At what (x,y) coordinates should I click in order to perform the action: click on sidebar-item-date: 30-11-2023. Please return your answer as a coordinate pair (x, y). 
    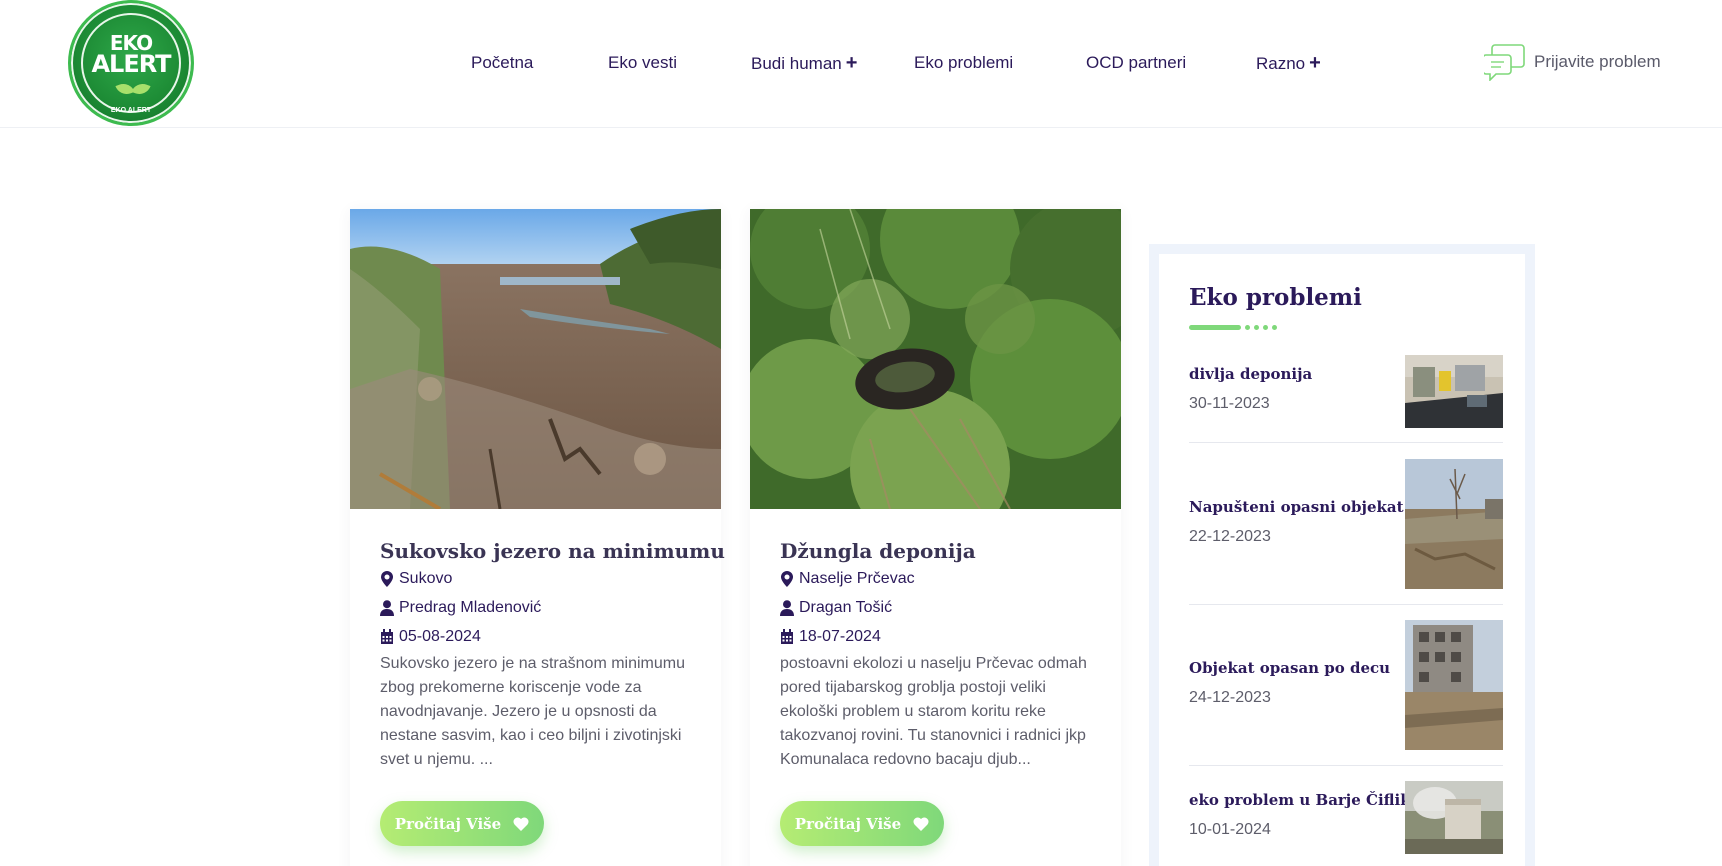
    Looking at the image, I should click on (1229, 403).